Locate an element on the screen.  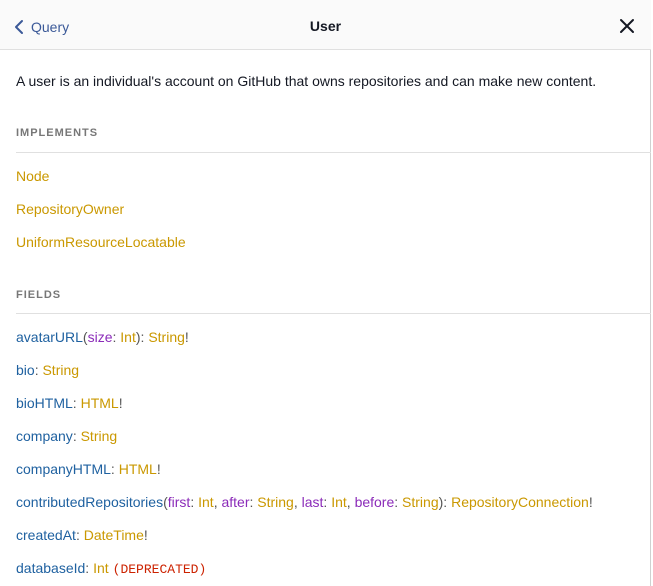
field-name-created-at: createdAt is located at coordinates (46, 535).